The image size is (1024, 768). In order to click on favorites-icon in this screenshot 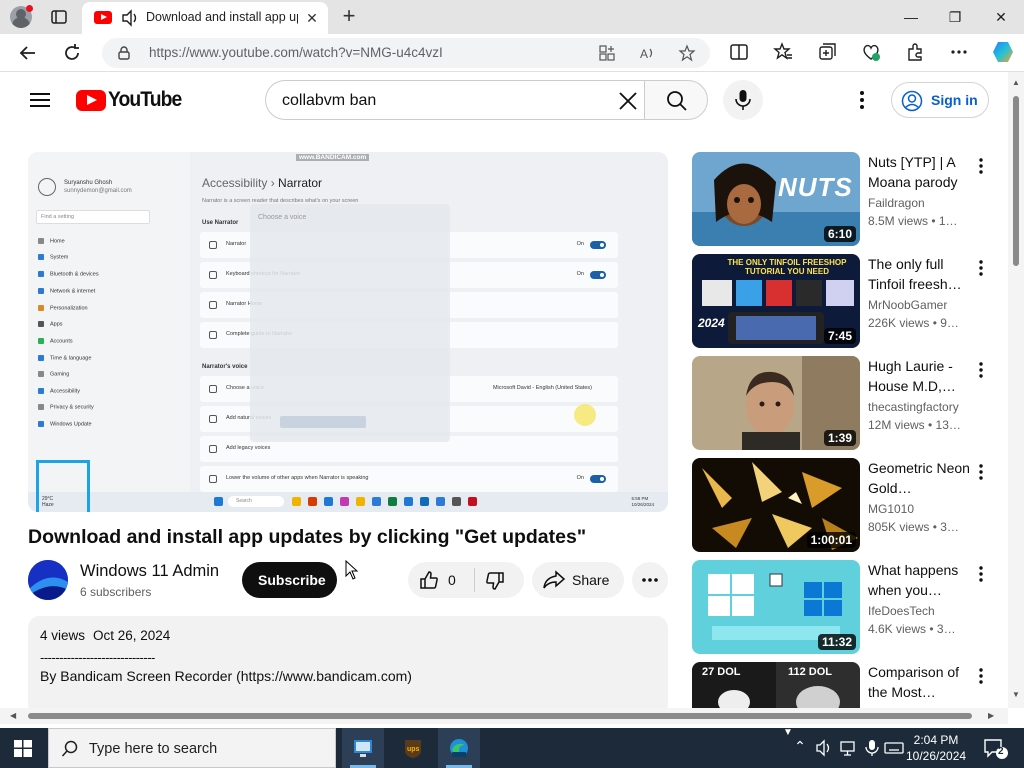, I will do `click(783, 52)`.